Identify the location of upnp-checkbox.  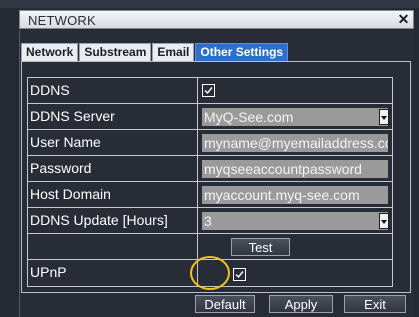
(239, 274).